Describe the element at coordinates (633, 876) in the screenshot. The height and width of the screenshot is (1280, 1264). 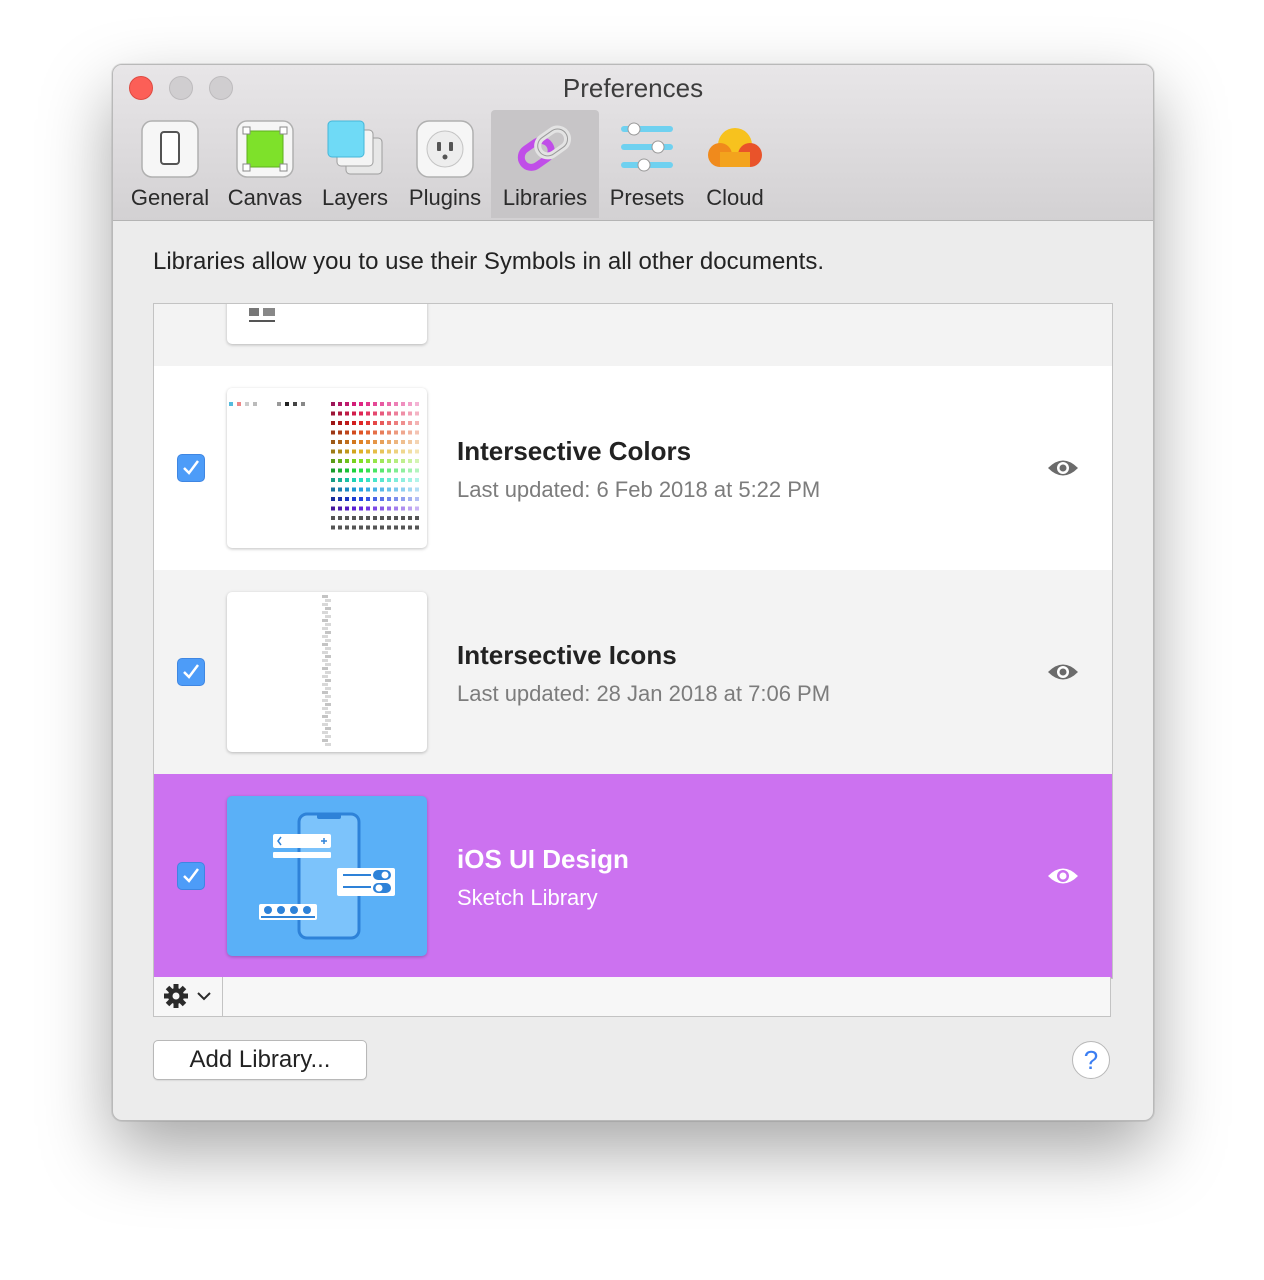
I see `list-item-ios-ui-design: iOS UI Design Sketch Library` at that location.